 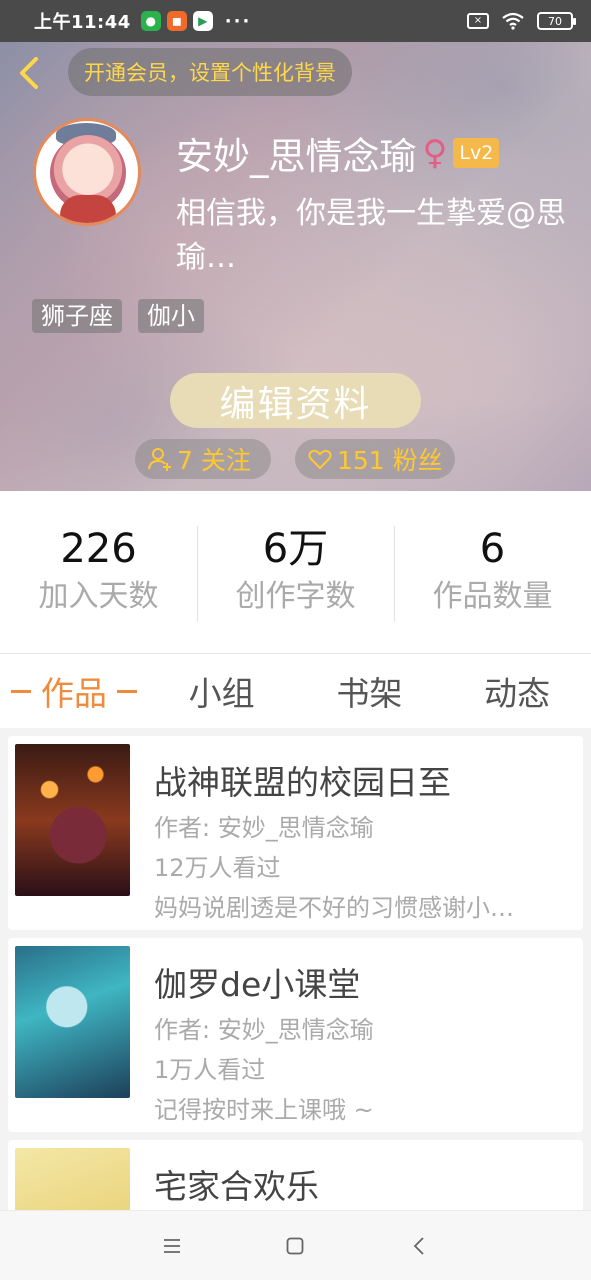 What do you see at coordinates (517, 691) in the screenshot?
I see `tab-activity: 动态` at bounding box center [517, 691].